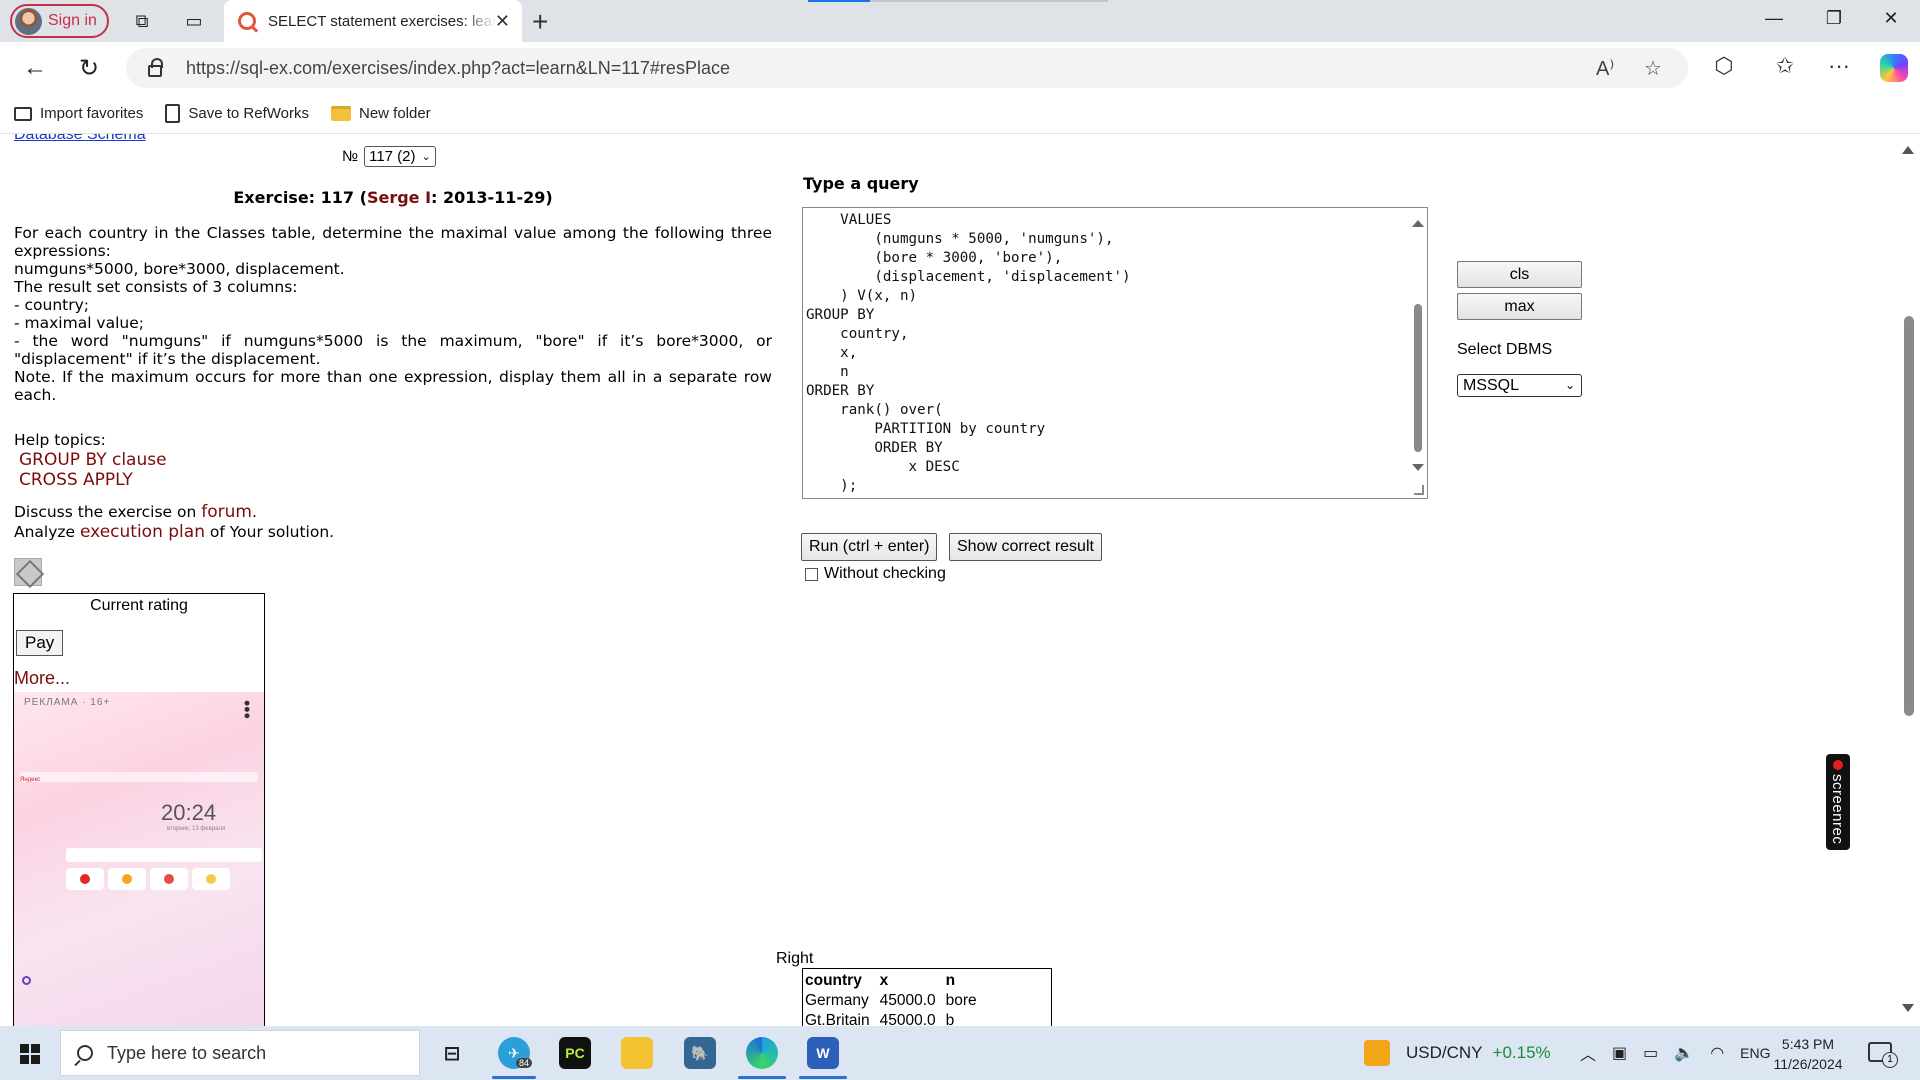 Image resolution: width=1920 pixels, height=1080 pixels. What do you see at coordinates (837, 1019) in the screenshot?
I see `table-cell: Gt.Britain` at bounding box center [837, 1019].